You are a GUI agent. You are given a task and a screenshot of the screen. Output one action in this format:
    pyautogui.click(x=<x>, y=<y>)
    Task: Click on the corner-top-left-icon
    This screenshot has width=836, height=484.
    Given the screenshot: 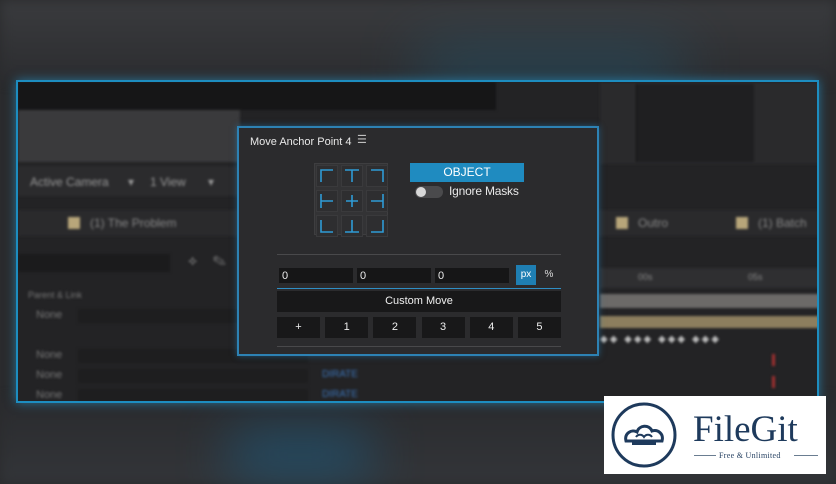 What is the action you would take?
    pyautogui.click(x=326, y=175)
    